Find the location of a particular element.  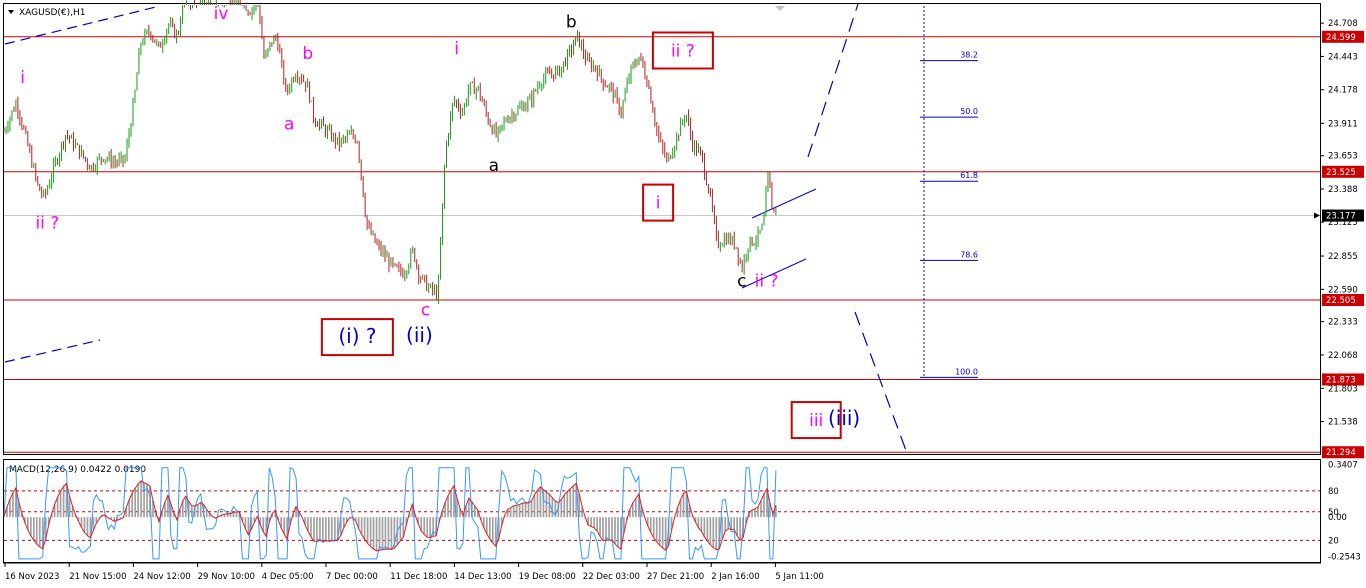

price-tick-label: 21.538 is located at coordinates (1343, 423).